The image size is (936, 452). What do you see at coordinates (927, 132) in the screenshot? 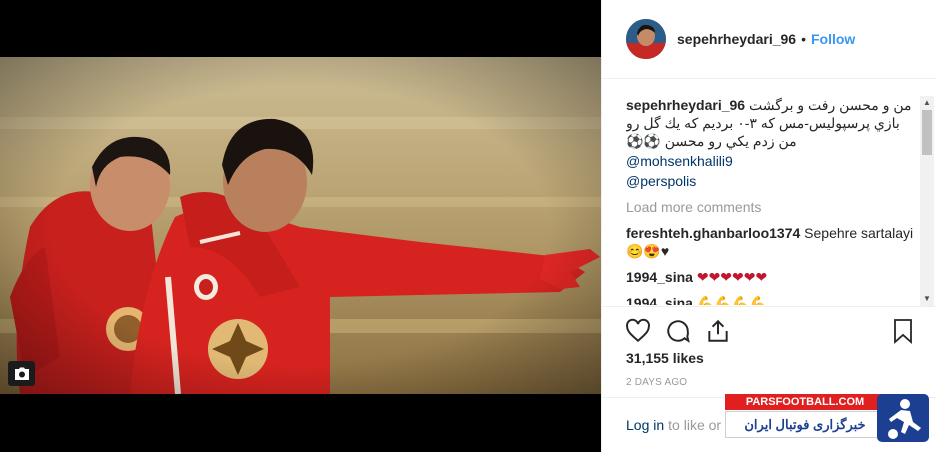
I see `scroll-thumb` at bounding box center [927, 132].